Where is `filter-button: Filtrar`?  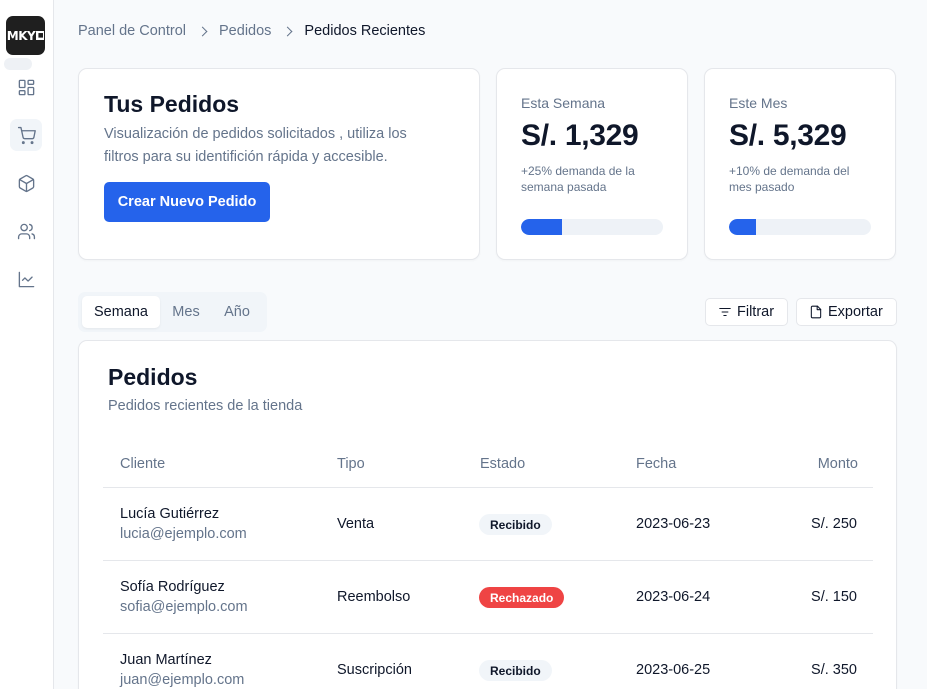
filter-button: Filtrar is located at coordinates (746, 312).